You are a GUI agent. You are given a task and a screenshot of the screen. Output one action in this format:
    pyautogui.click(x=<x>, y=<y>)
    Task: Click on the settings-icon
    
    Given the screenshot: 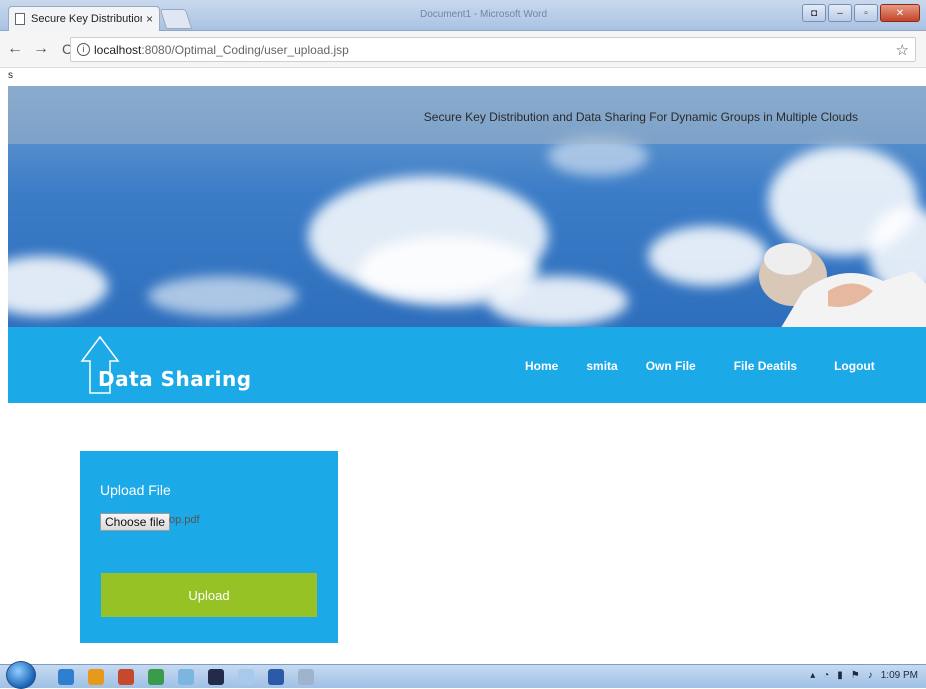 What is the action you would take?
    pyautogui.click(x=306, y=677)
    